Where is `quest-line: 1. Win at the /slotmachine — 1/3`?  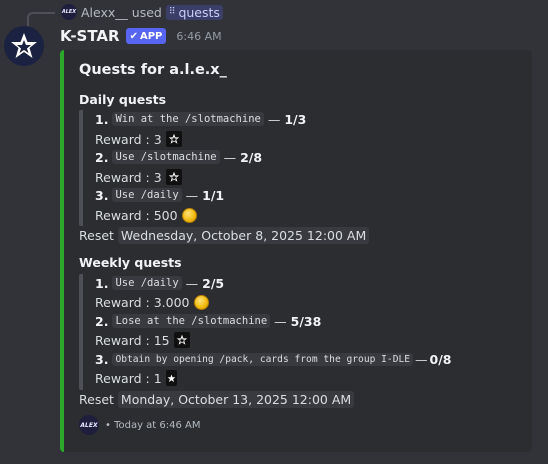 quest-line: 1. Win at the /slotmachine — 1/3 is located at coordinates (200, 119).